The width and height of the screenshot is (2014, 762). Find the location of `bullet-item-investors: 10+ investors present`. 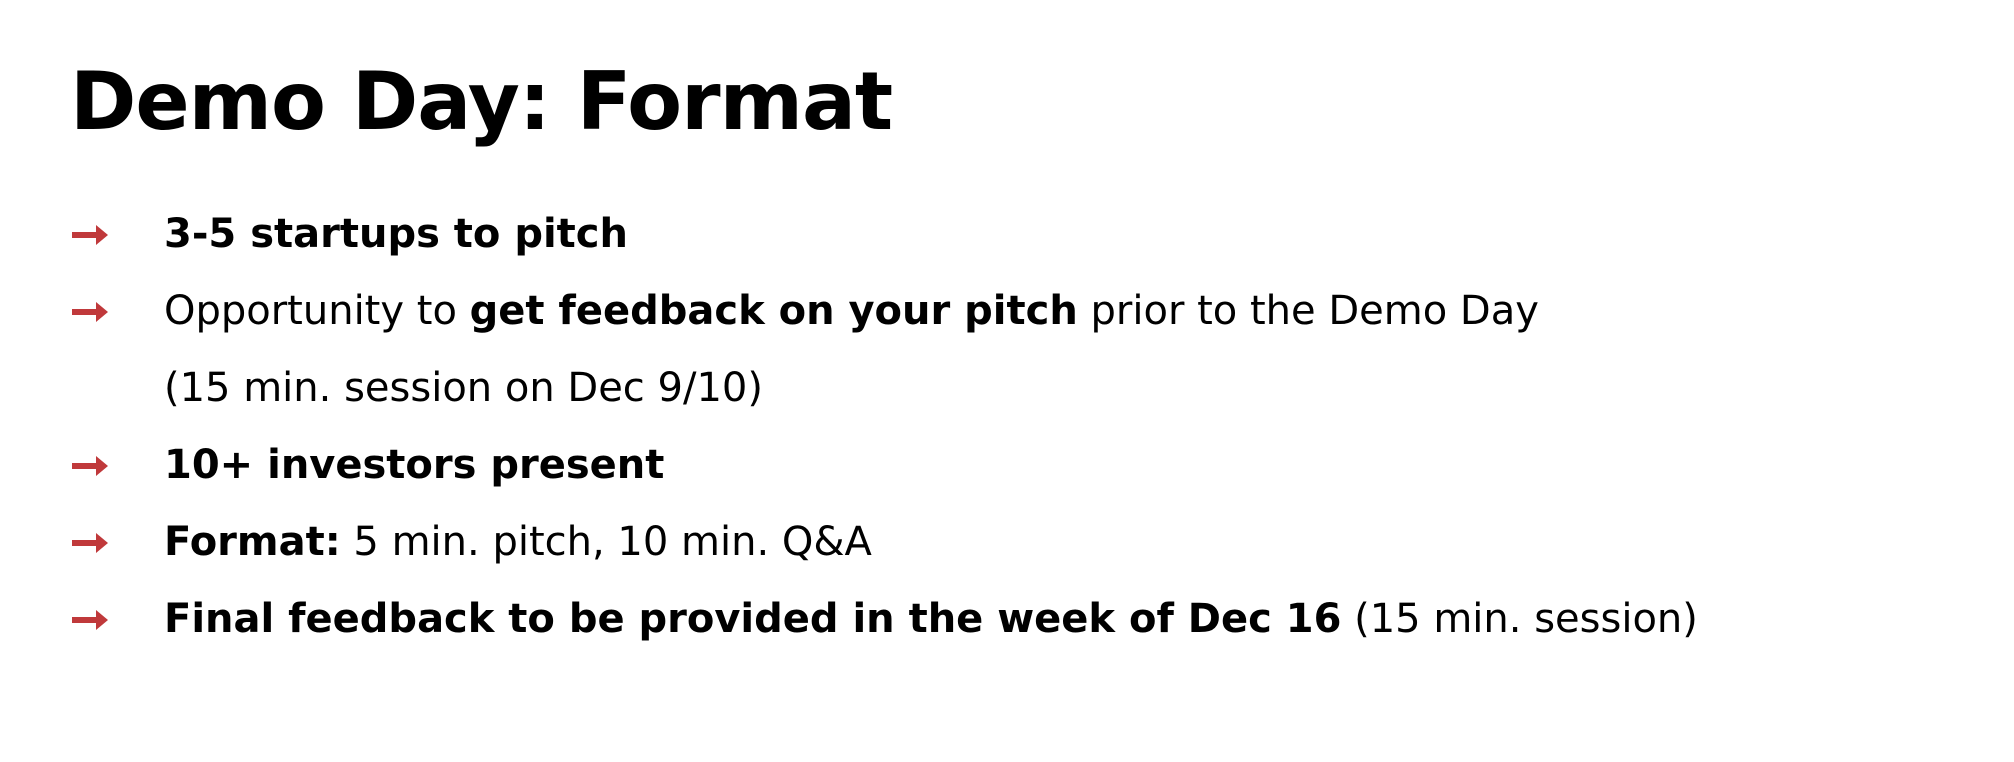

bullet-item-investors: 10+ investors present is located at coordinates (884, 465).